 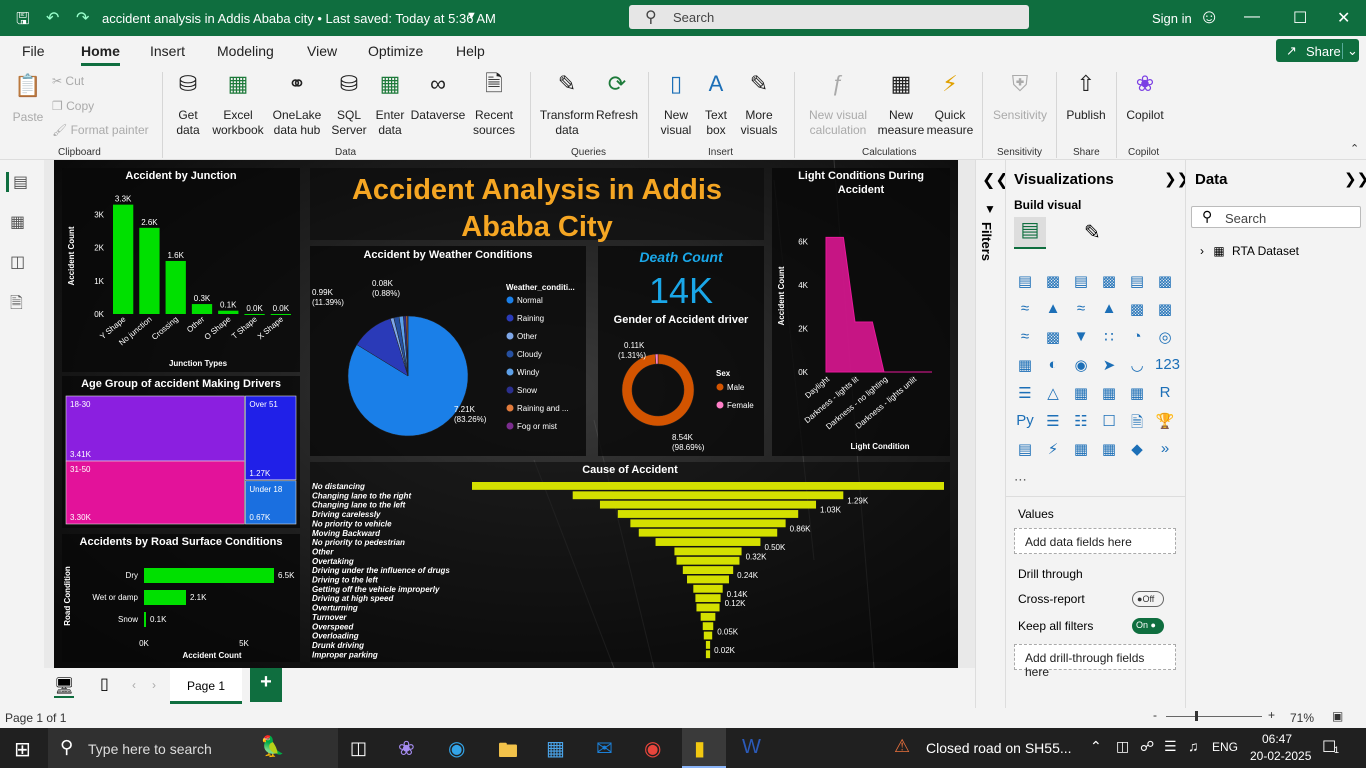 What do you see at coordinates (1053, 282) in the screenshot?
I see `stacked-column-icon: ▩` at bounding box center [1053, 282].